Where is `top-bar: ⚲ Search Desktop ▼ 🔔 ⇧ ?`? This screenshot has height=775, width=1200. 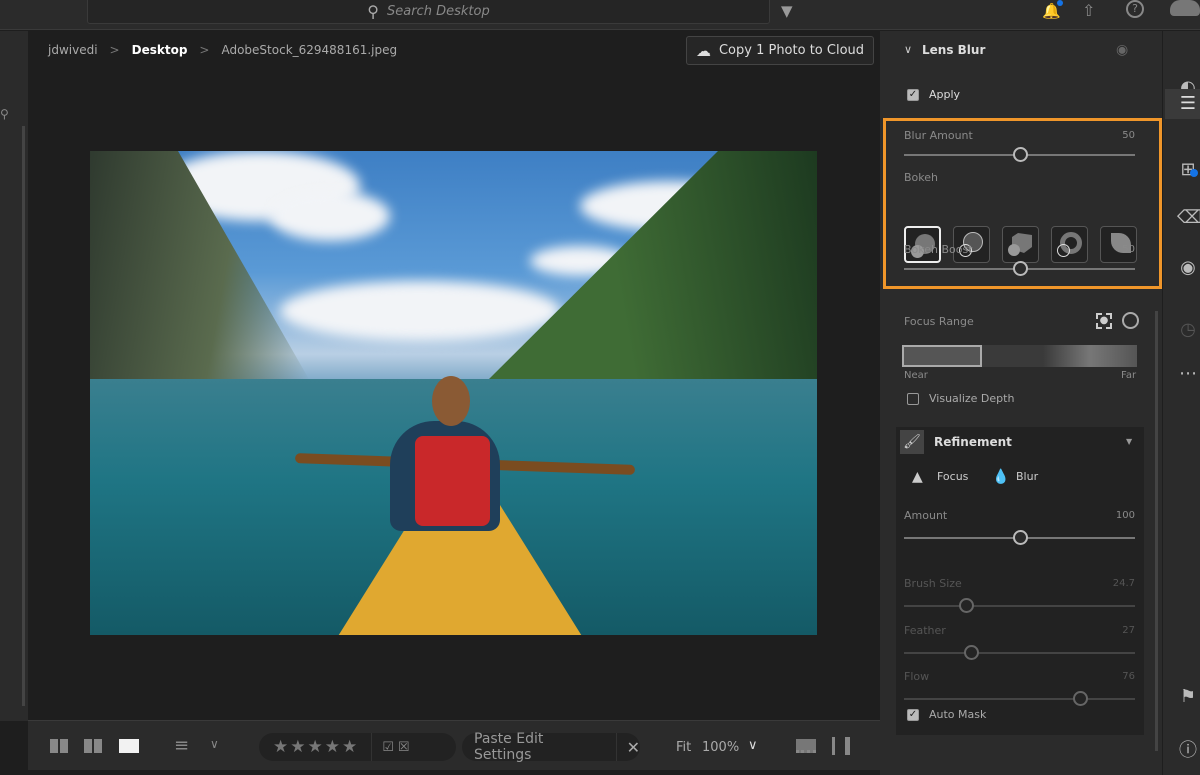 top-bar: ⚲ Search Desktop ▼ 🔔 ⇧ ? is located at coordinates (600, 15).